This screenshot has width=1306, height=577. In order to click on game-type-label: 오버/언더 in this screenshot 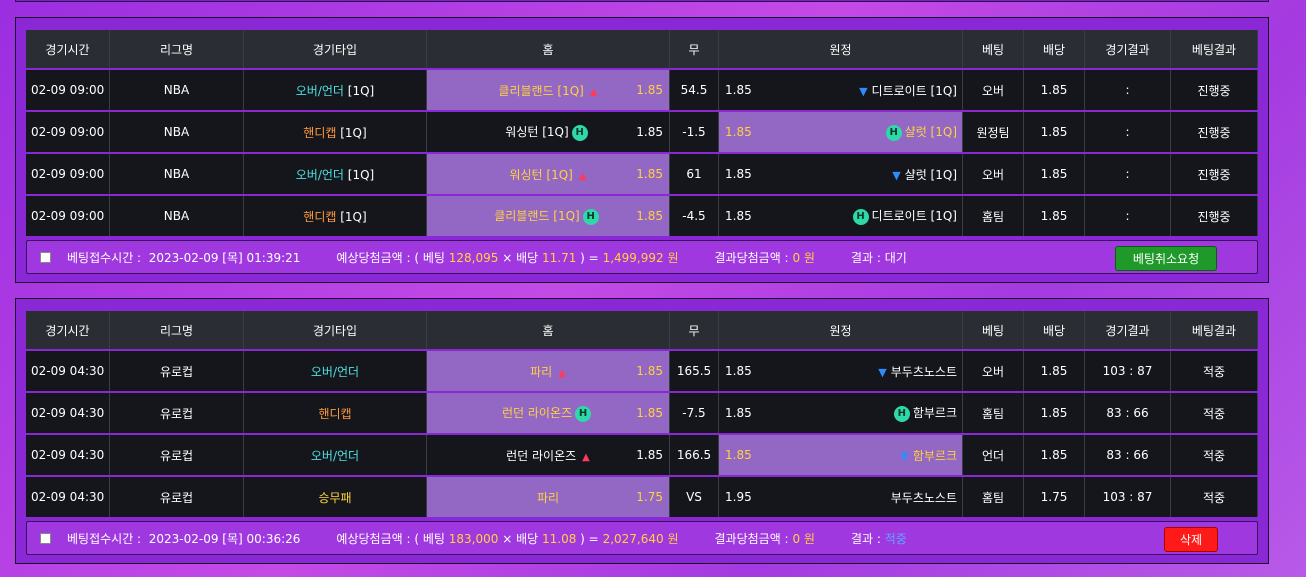, I will do `click(335, 455)`.